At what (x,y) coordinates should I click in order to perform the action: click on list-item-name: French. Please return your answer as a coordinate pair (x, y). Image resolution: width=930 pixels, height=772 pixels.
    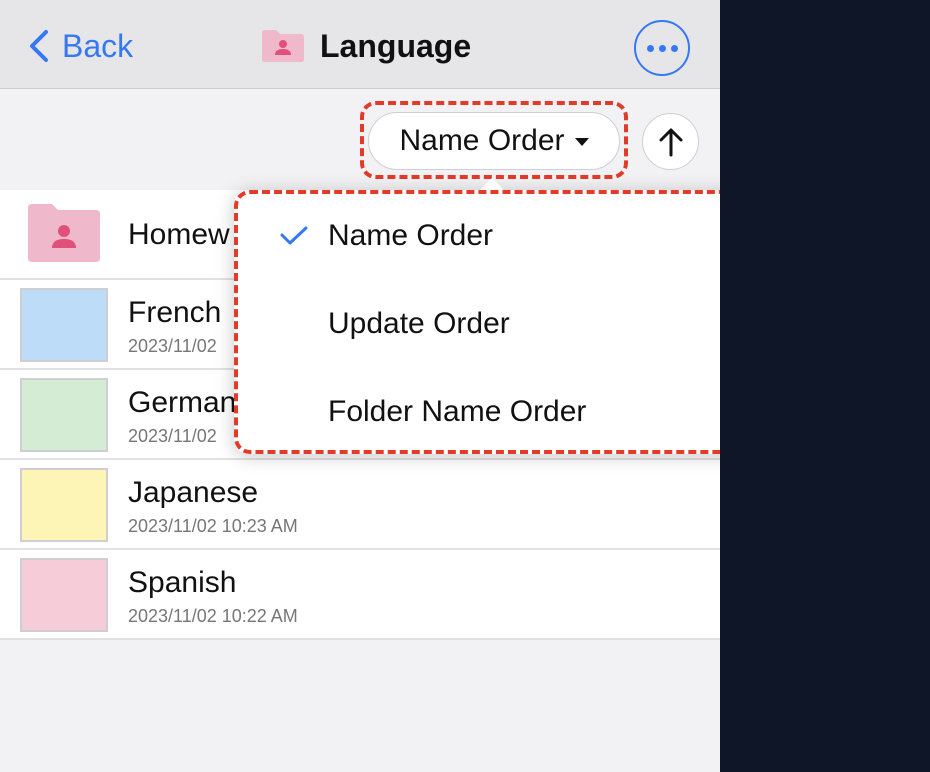
    Looking at the image, I should click on (175, 312).